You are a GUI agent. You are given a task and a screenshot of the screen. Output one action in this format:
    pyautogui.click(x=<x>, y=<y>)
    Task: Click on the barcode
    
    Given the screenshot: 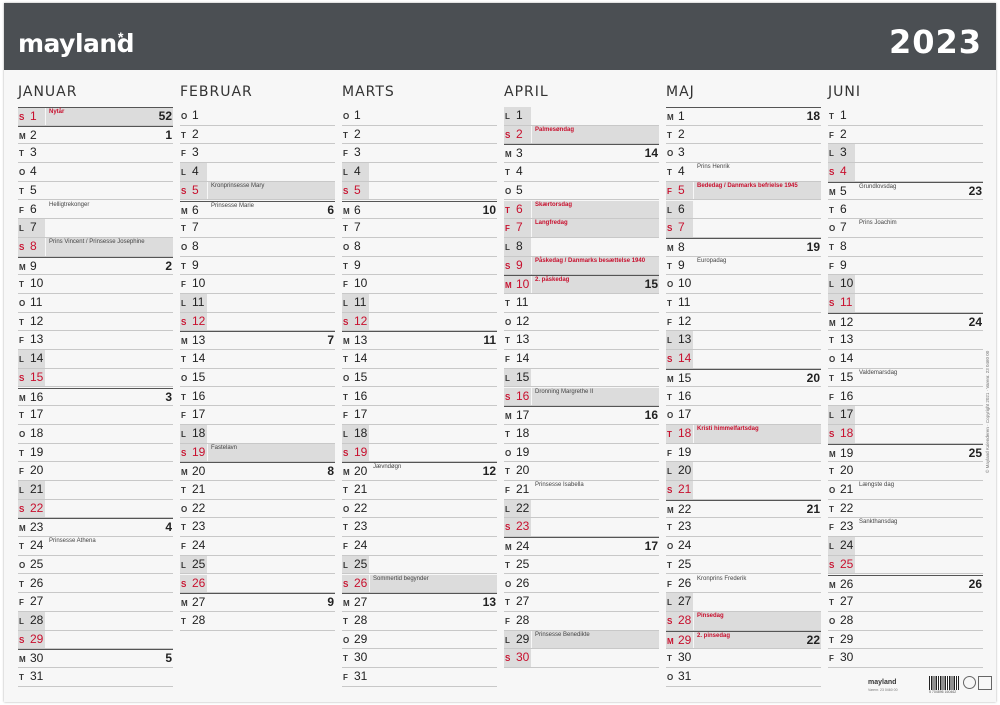 What is the action you would take?
    pyautogui.click(x=944, y=683)
    